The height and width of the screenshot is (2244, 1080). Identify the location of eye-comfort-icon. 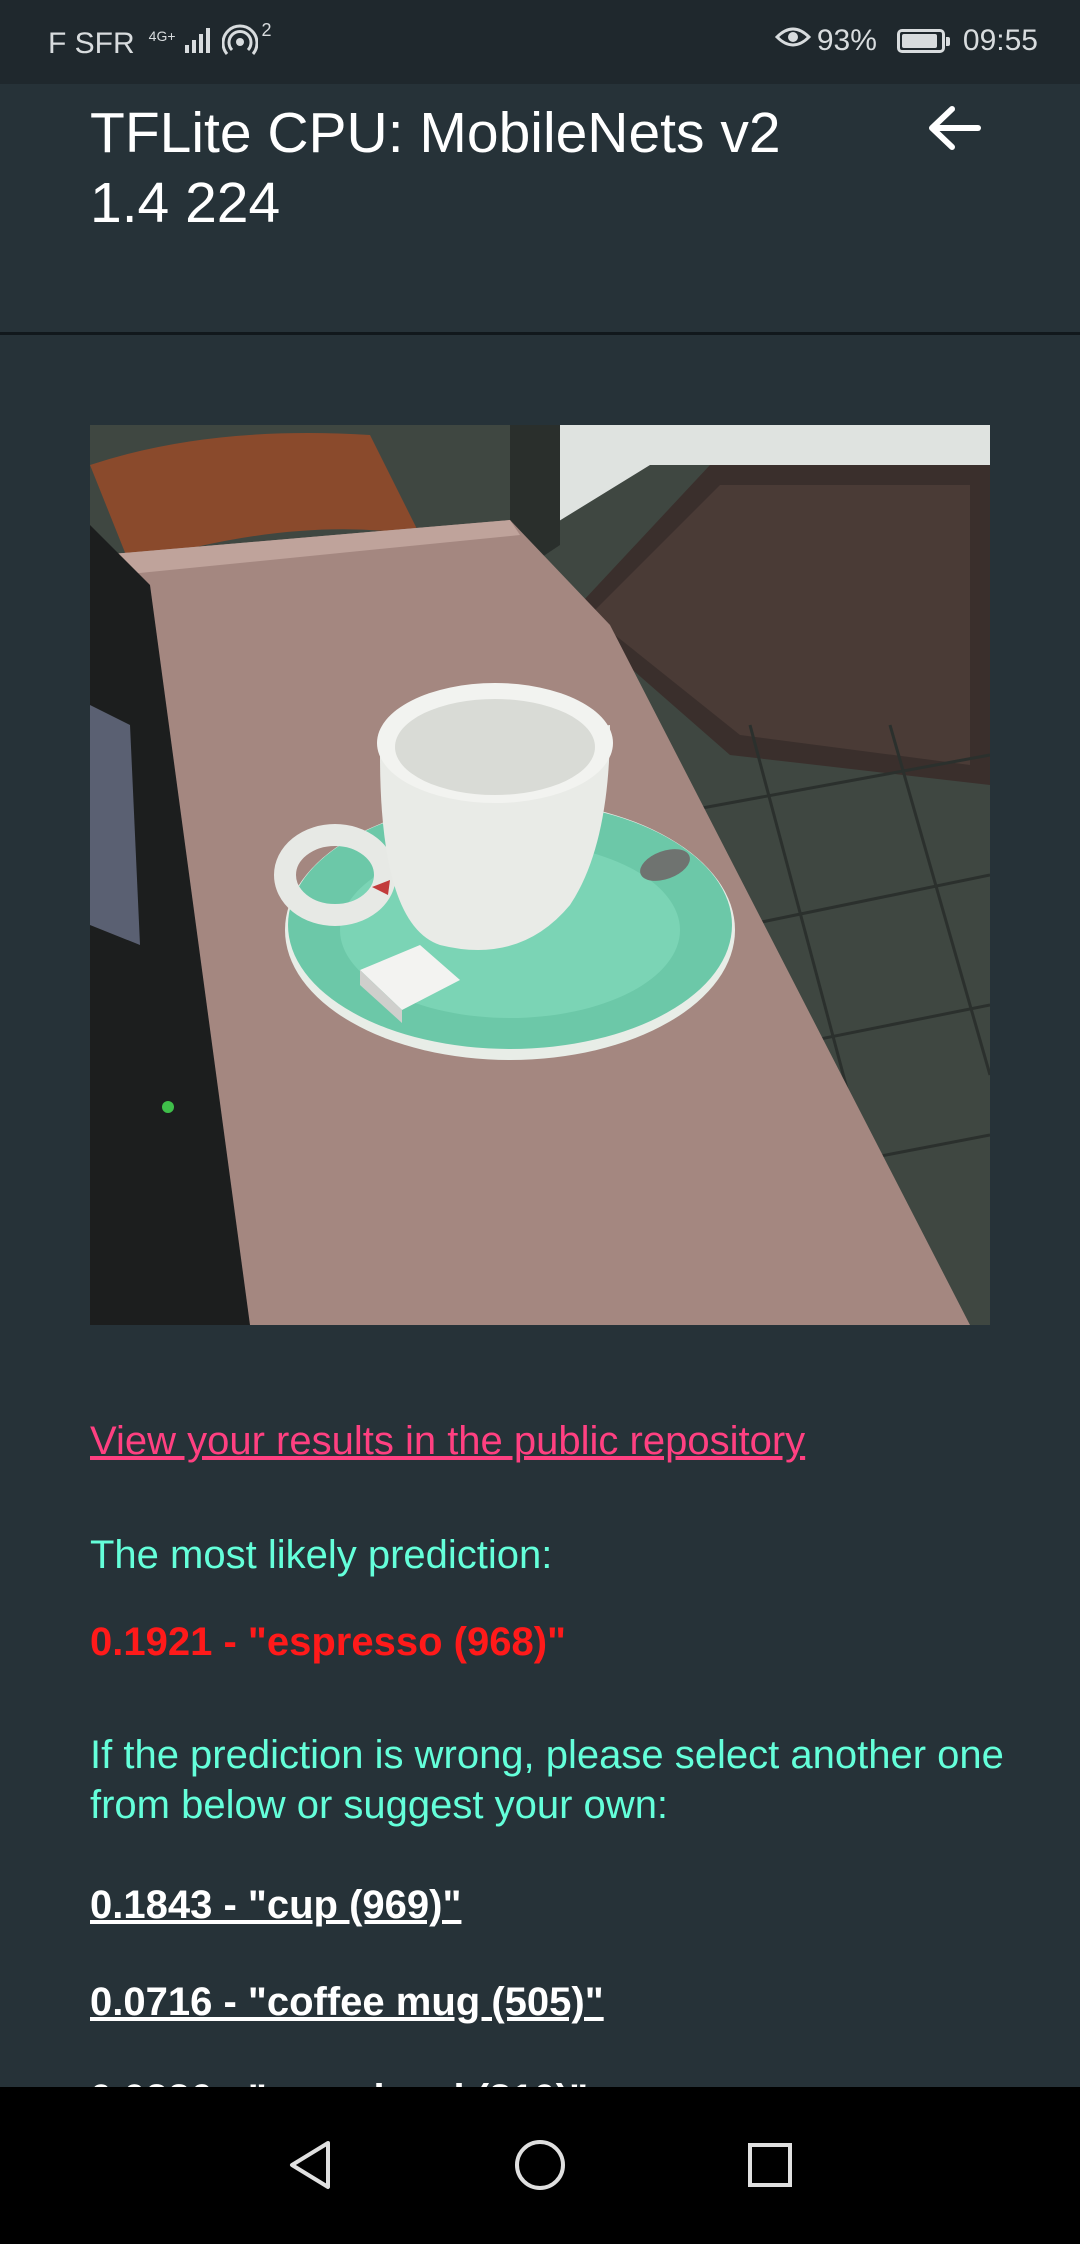
(792, 41).